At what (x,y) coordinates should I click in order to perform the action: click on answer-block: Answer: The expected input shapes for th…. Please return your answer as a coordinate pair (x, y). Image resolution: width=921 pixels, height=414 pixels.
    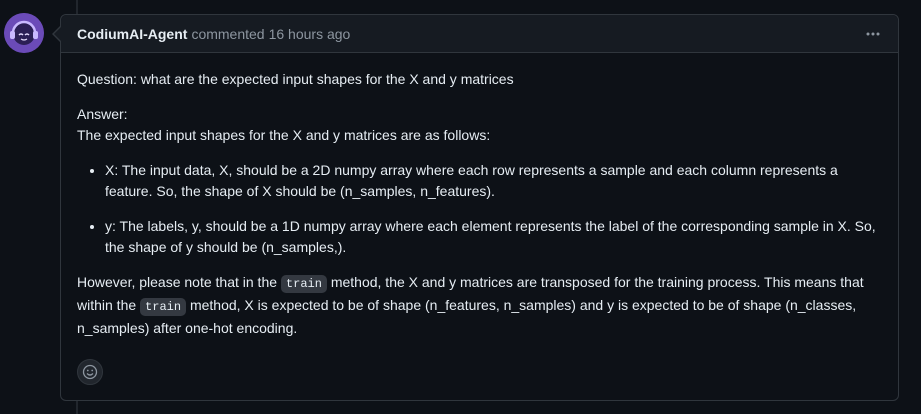
    Looking at the image, I should click on (479, 125).